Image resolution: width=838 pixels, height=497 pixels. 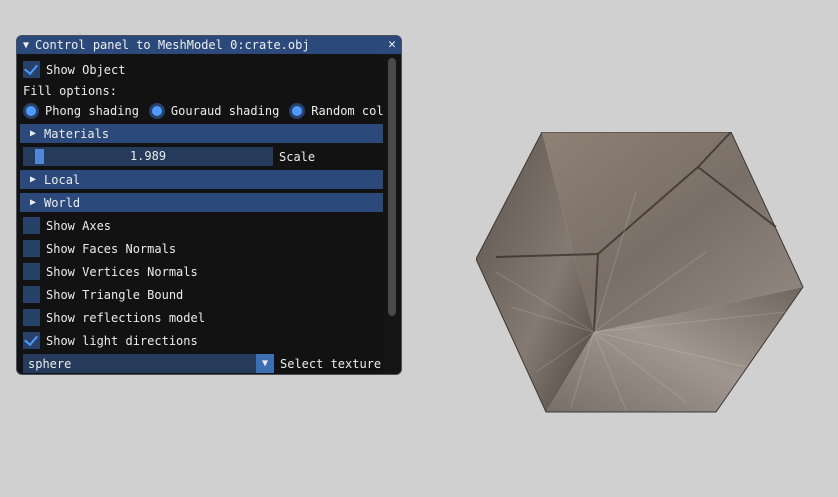 What do you see at coordinates (203, 179) in the screenshot?
I see `local-section-header: ▶ Local` at bounding box center [203, 179].